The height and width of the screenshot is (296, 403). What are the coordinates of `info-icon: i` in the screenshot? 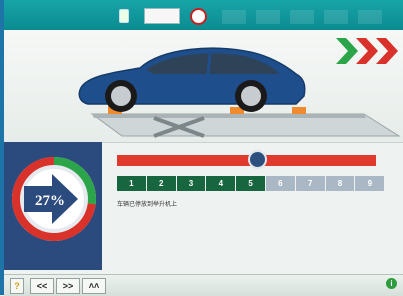 It's located at (391, 283).